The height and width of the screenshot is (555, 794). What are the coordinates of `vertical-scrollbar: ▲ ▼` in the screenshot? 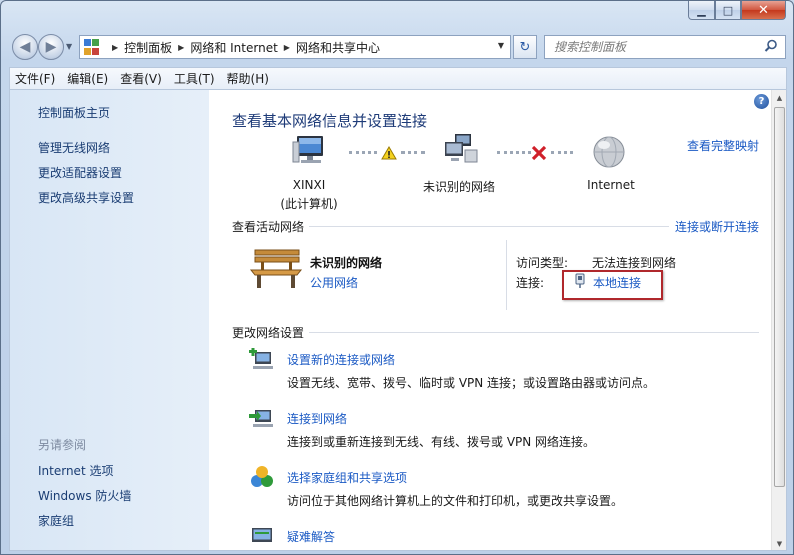 It's located at (778, 320).